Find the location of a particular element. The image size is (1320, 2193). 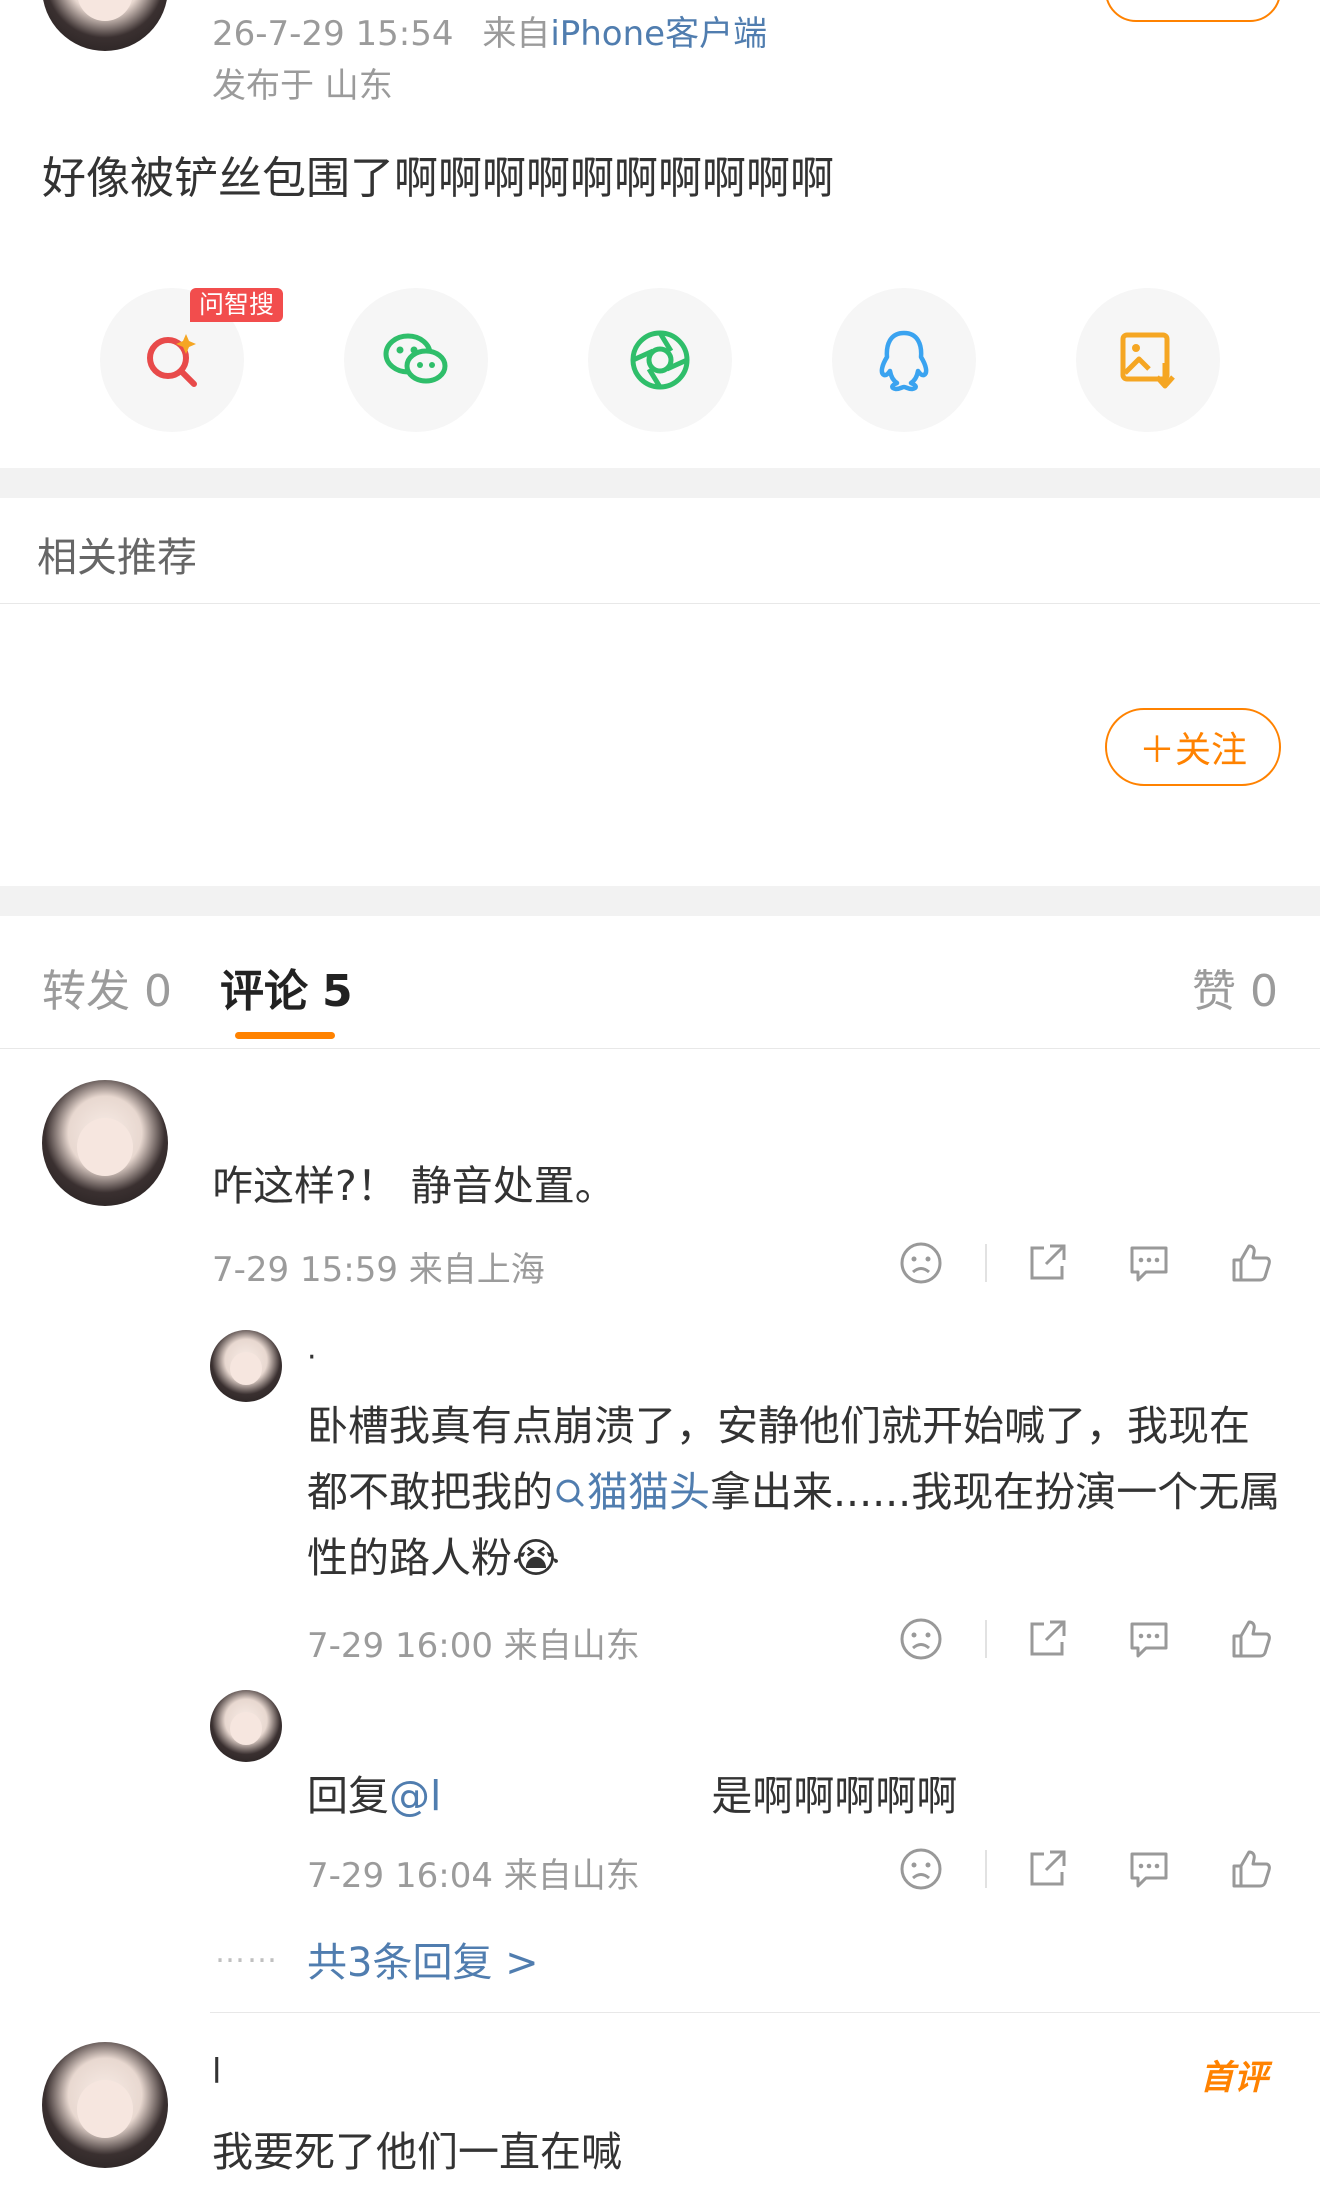

tab-like: 赞0 is located at coordinates (1235, 987).